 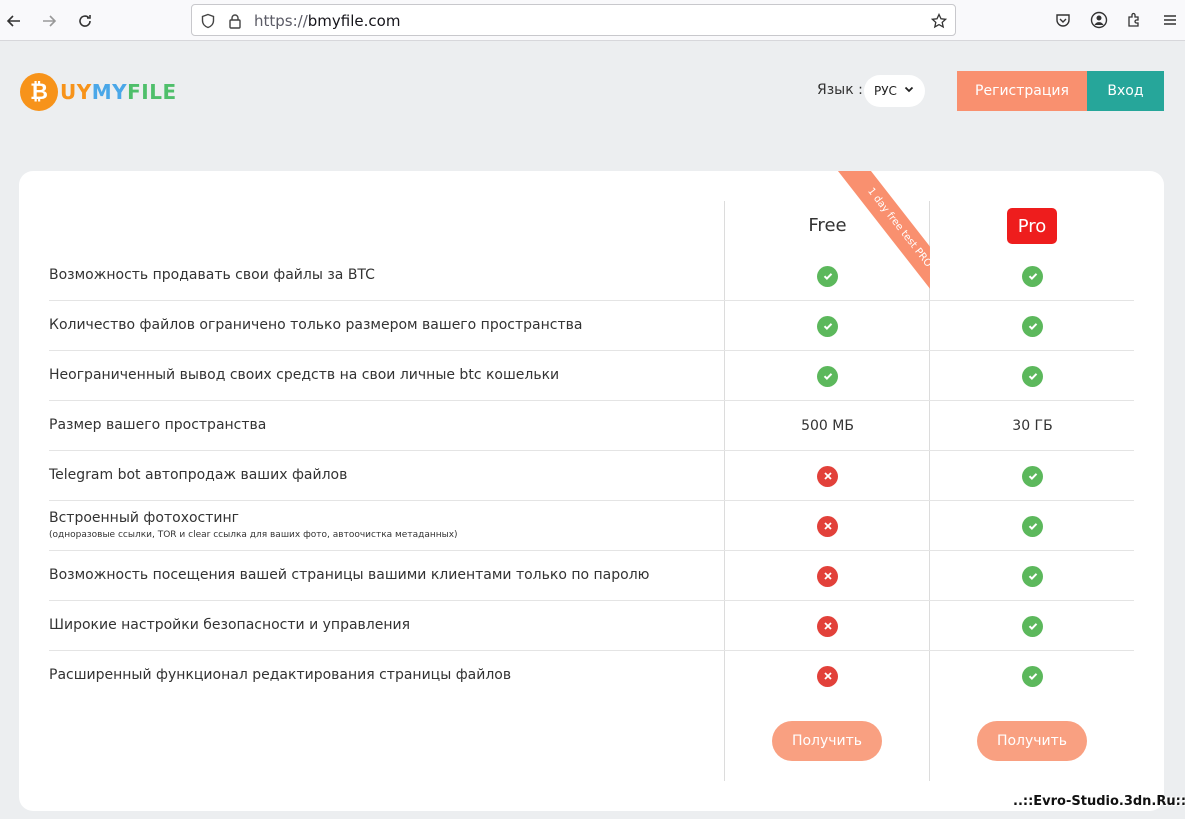 What do you see at coordinates (1170, 20) in the screenshot?
I see `menu-icon` at bounding box center [1170, 20].